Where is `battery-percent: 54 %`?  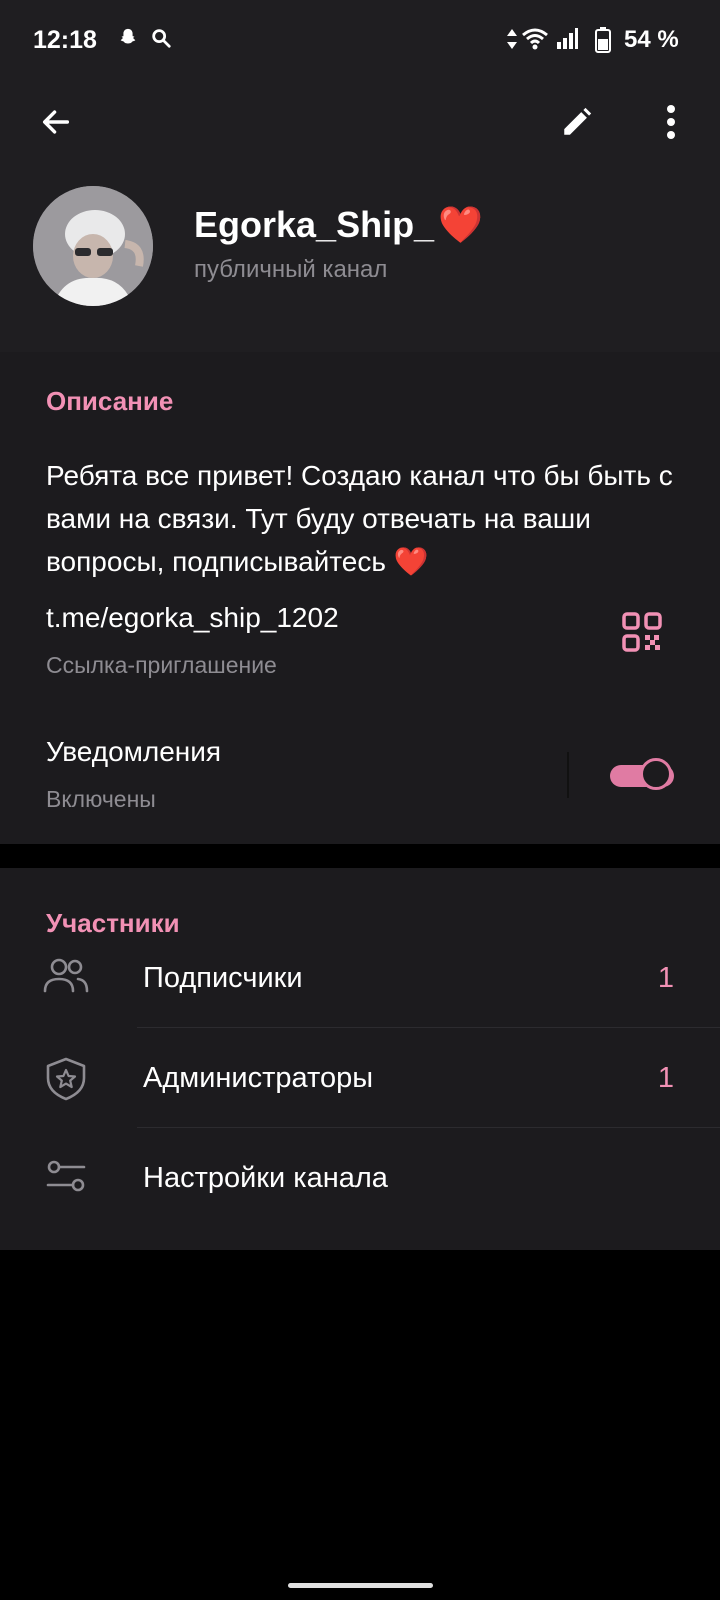 battery-percent: 54 % is located at coordinates (651, 39).